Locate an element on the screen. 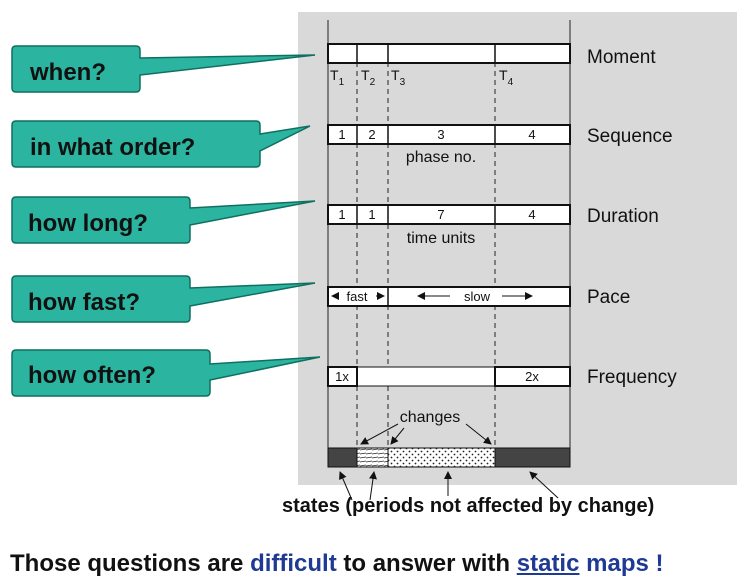  t4-label: T4 is located at coordinates (506, 77).